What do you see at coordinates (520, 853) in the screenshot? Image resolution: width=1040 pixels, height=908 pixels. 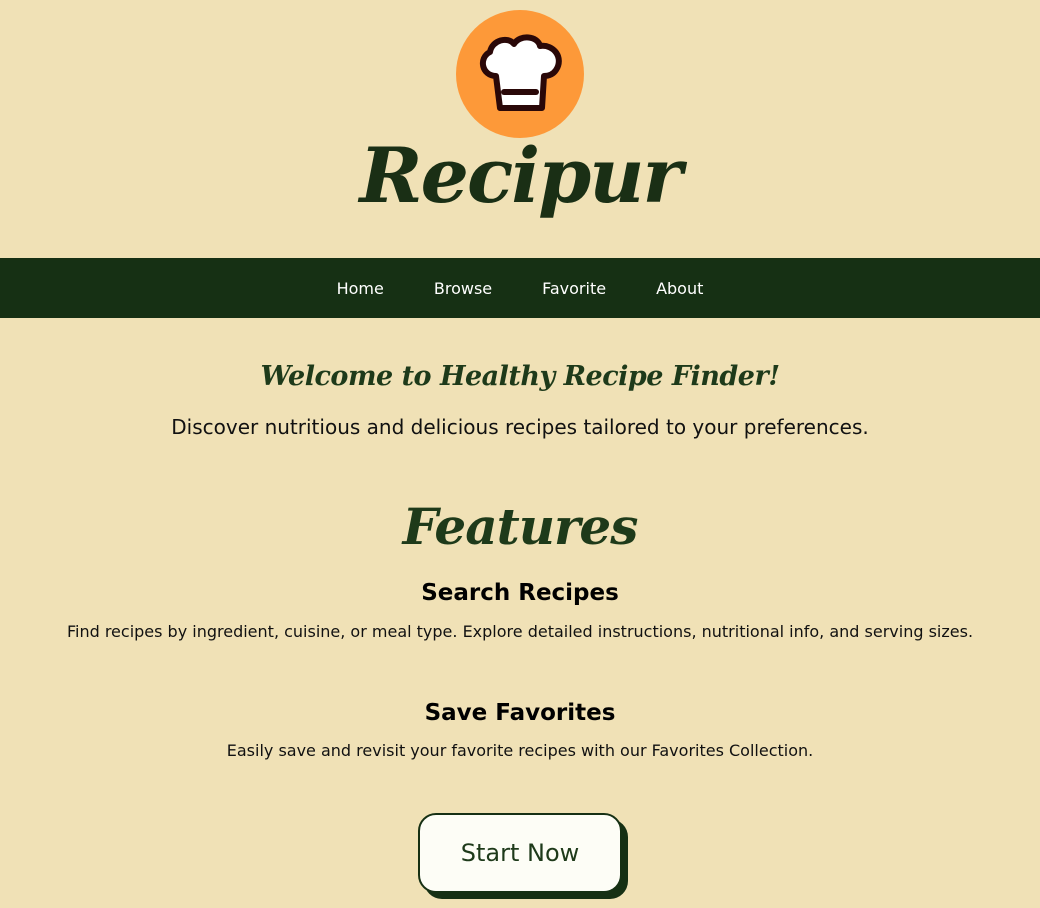 I see `start-now-button: Start Now` at bounding box center [520, 853].